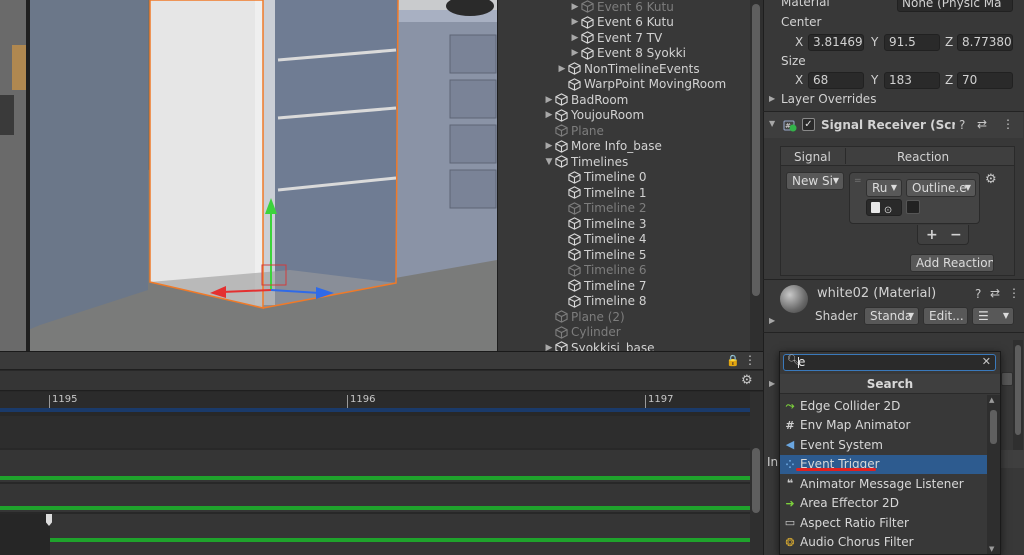 The height and width of the screenshot is (555, 1024). What do you see at coordinates (615, 192) in the screenshot?
I see `hierarchy-item-label: Timeline 1` at bounding box center [615, 192].